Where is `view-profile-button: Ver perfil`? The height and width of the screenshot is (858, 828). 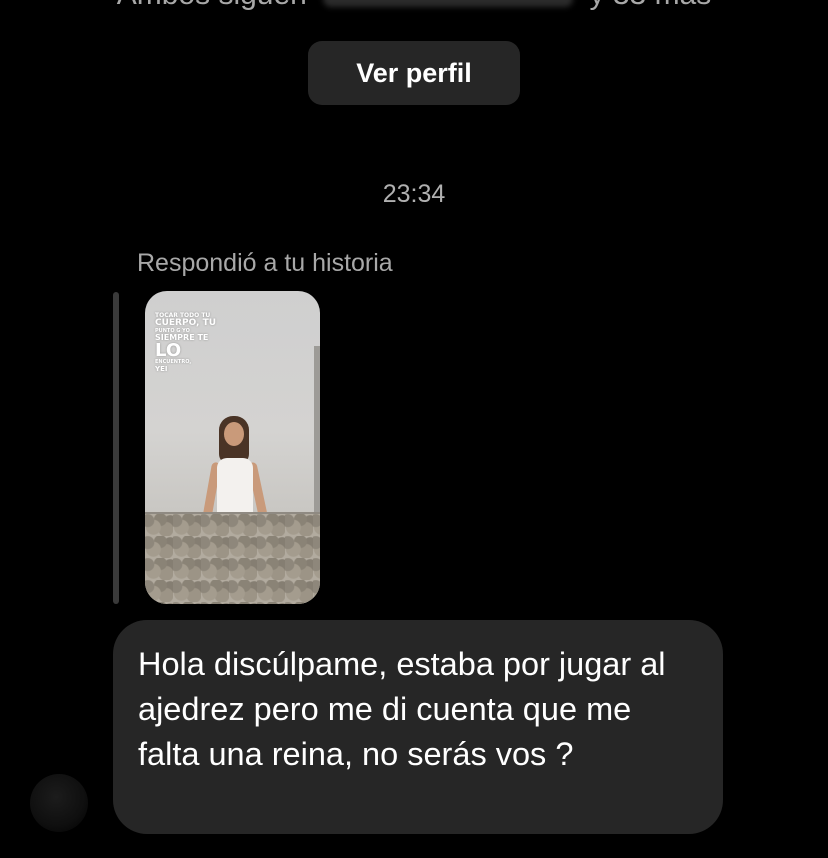
view-profile-button: Ver perfil is located at coordinates (414, 73).